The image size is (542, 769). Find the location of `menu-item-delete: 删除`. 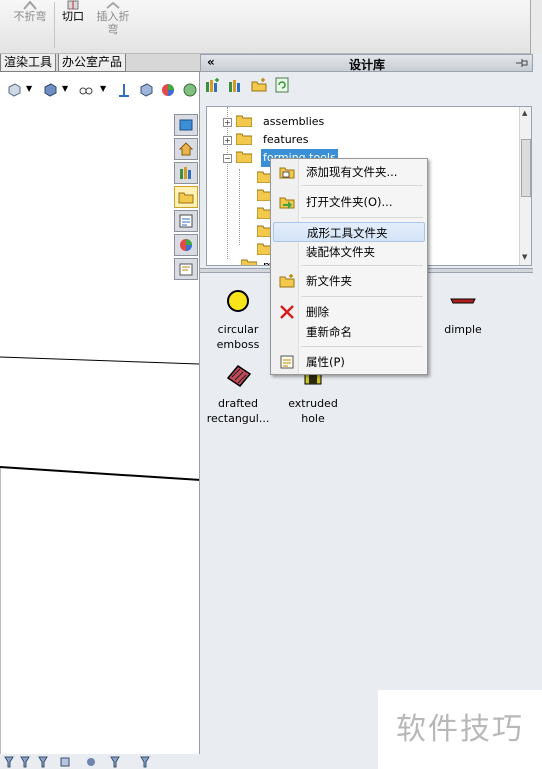

menu-item-delete: 删除 is located at coordinates (349, 312).